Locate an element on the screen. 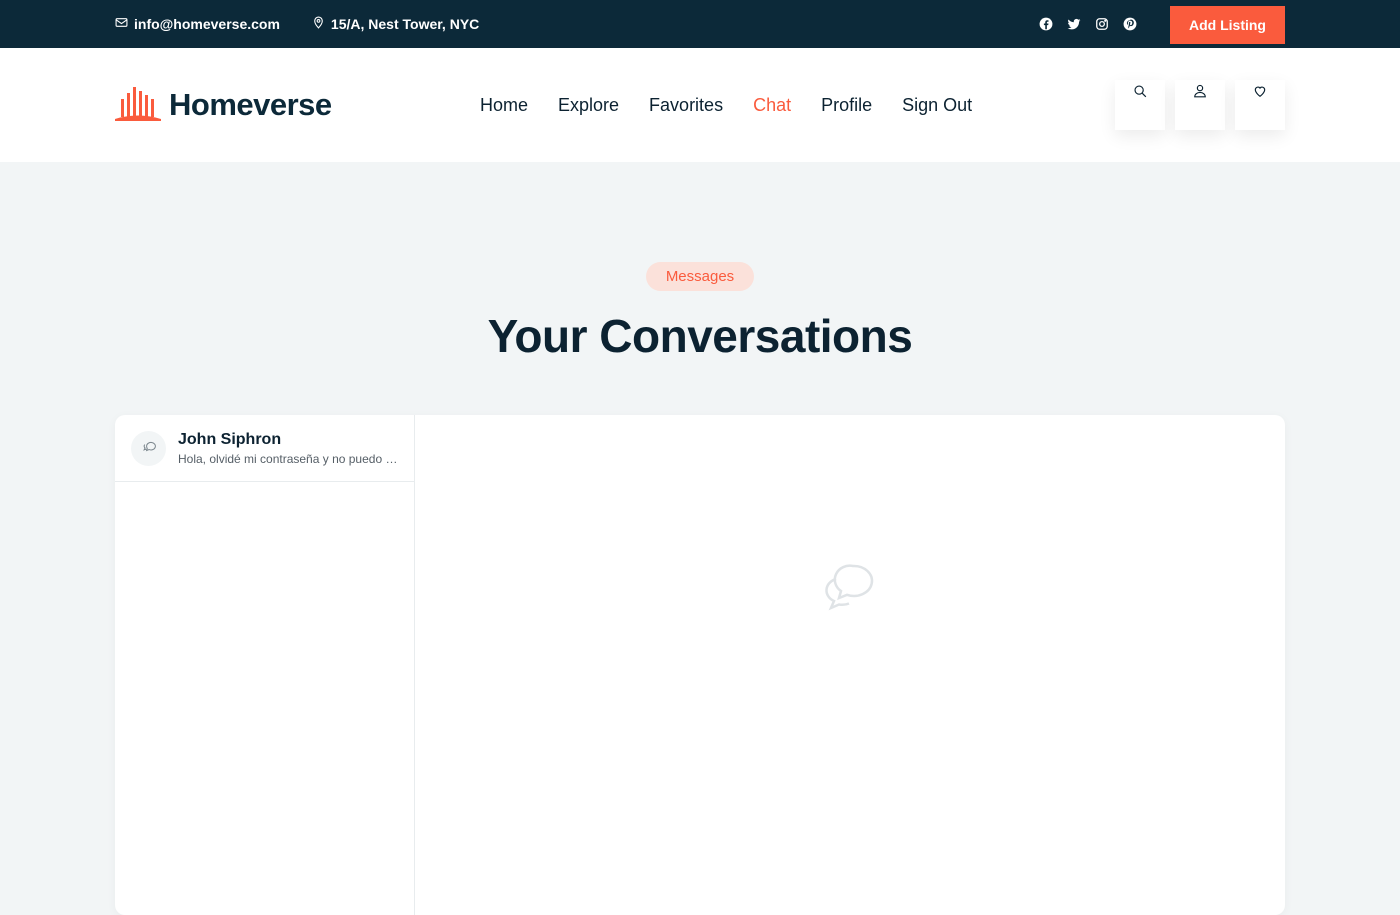 This screenshot has height=915, width=1400. avatar is located at coordinates (148, 448).